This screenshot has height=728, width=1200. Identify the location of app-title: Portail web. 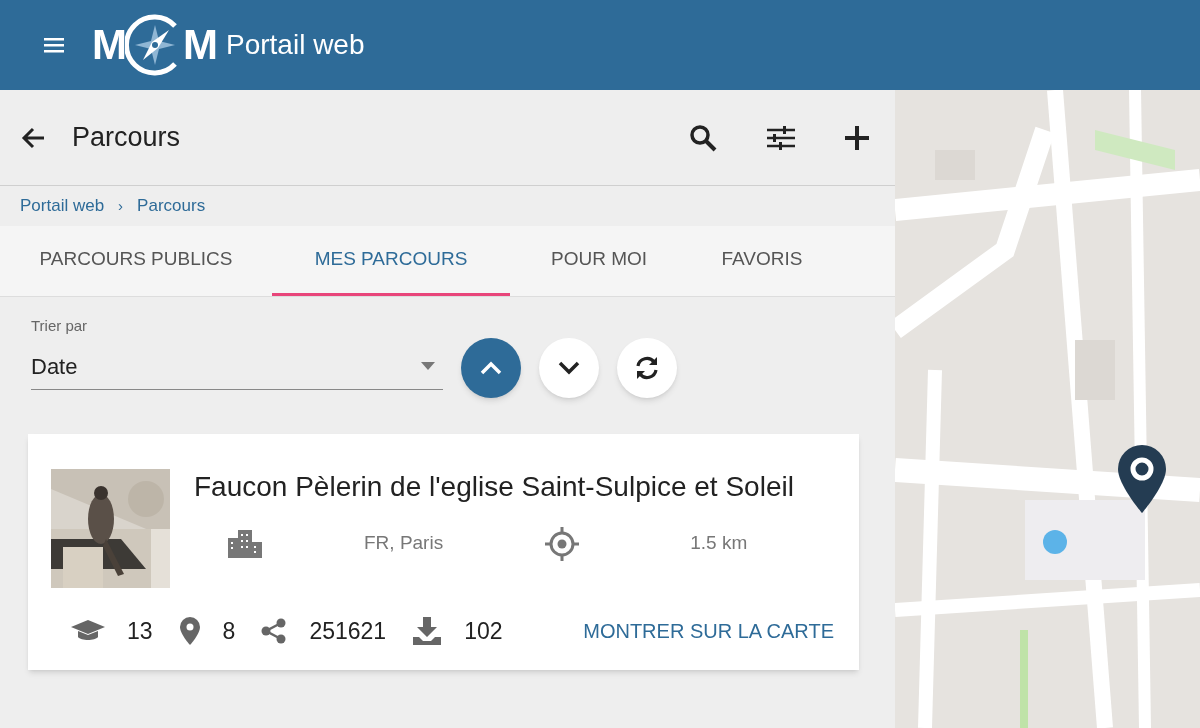
(295, 45).